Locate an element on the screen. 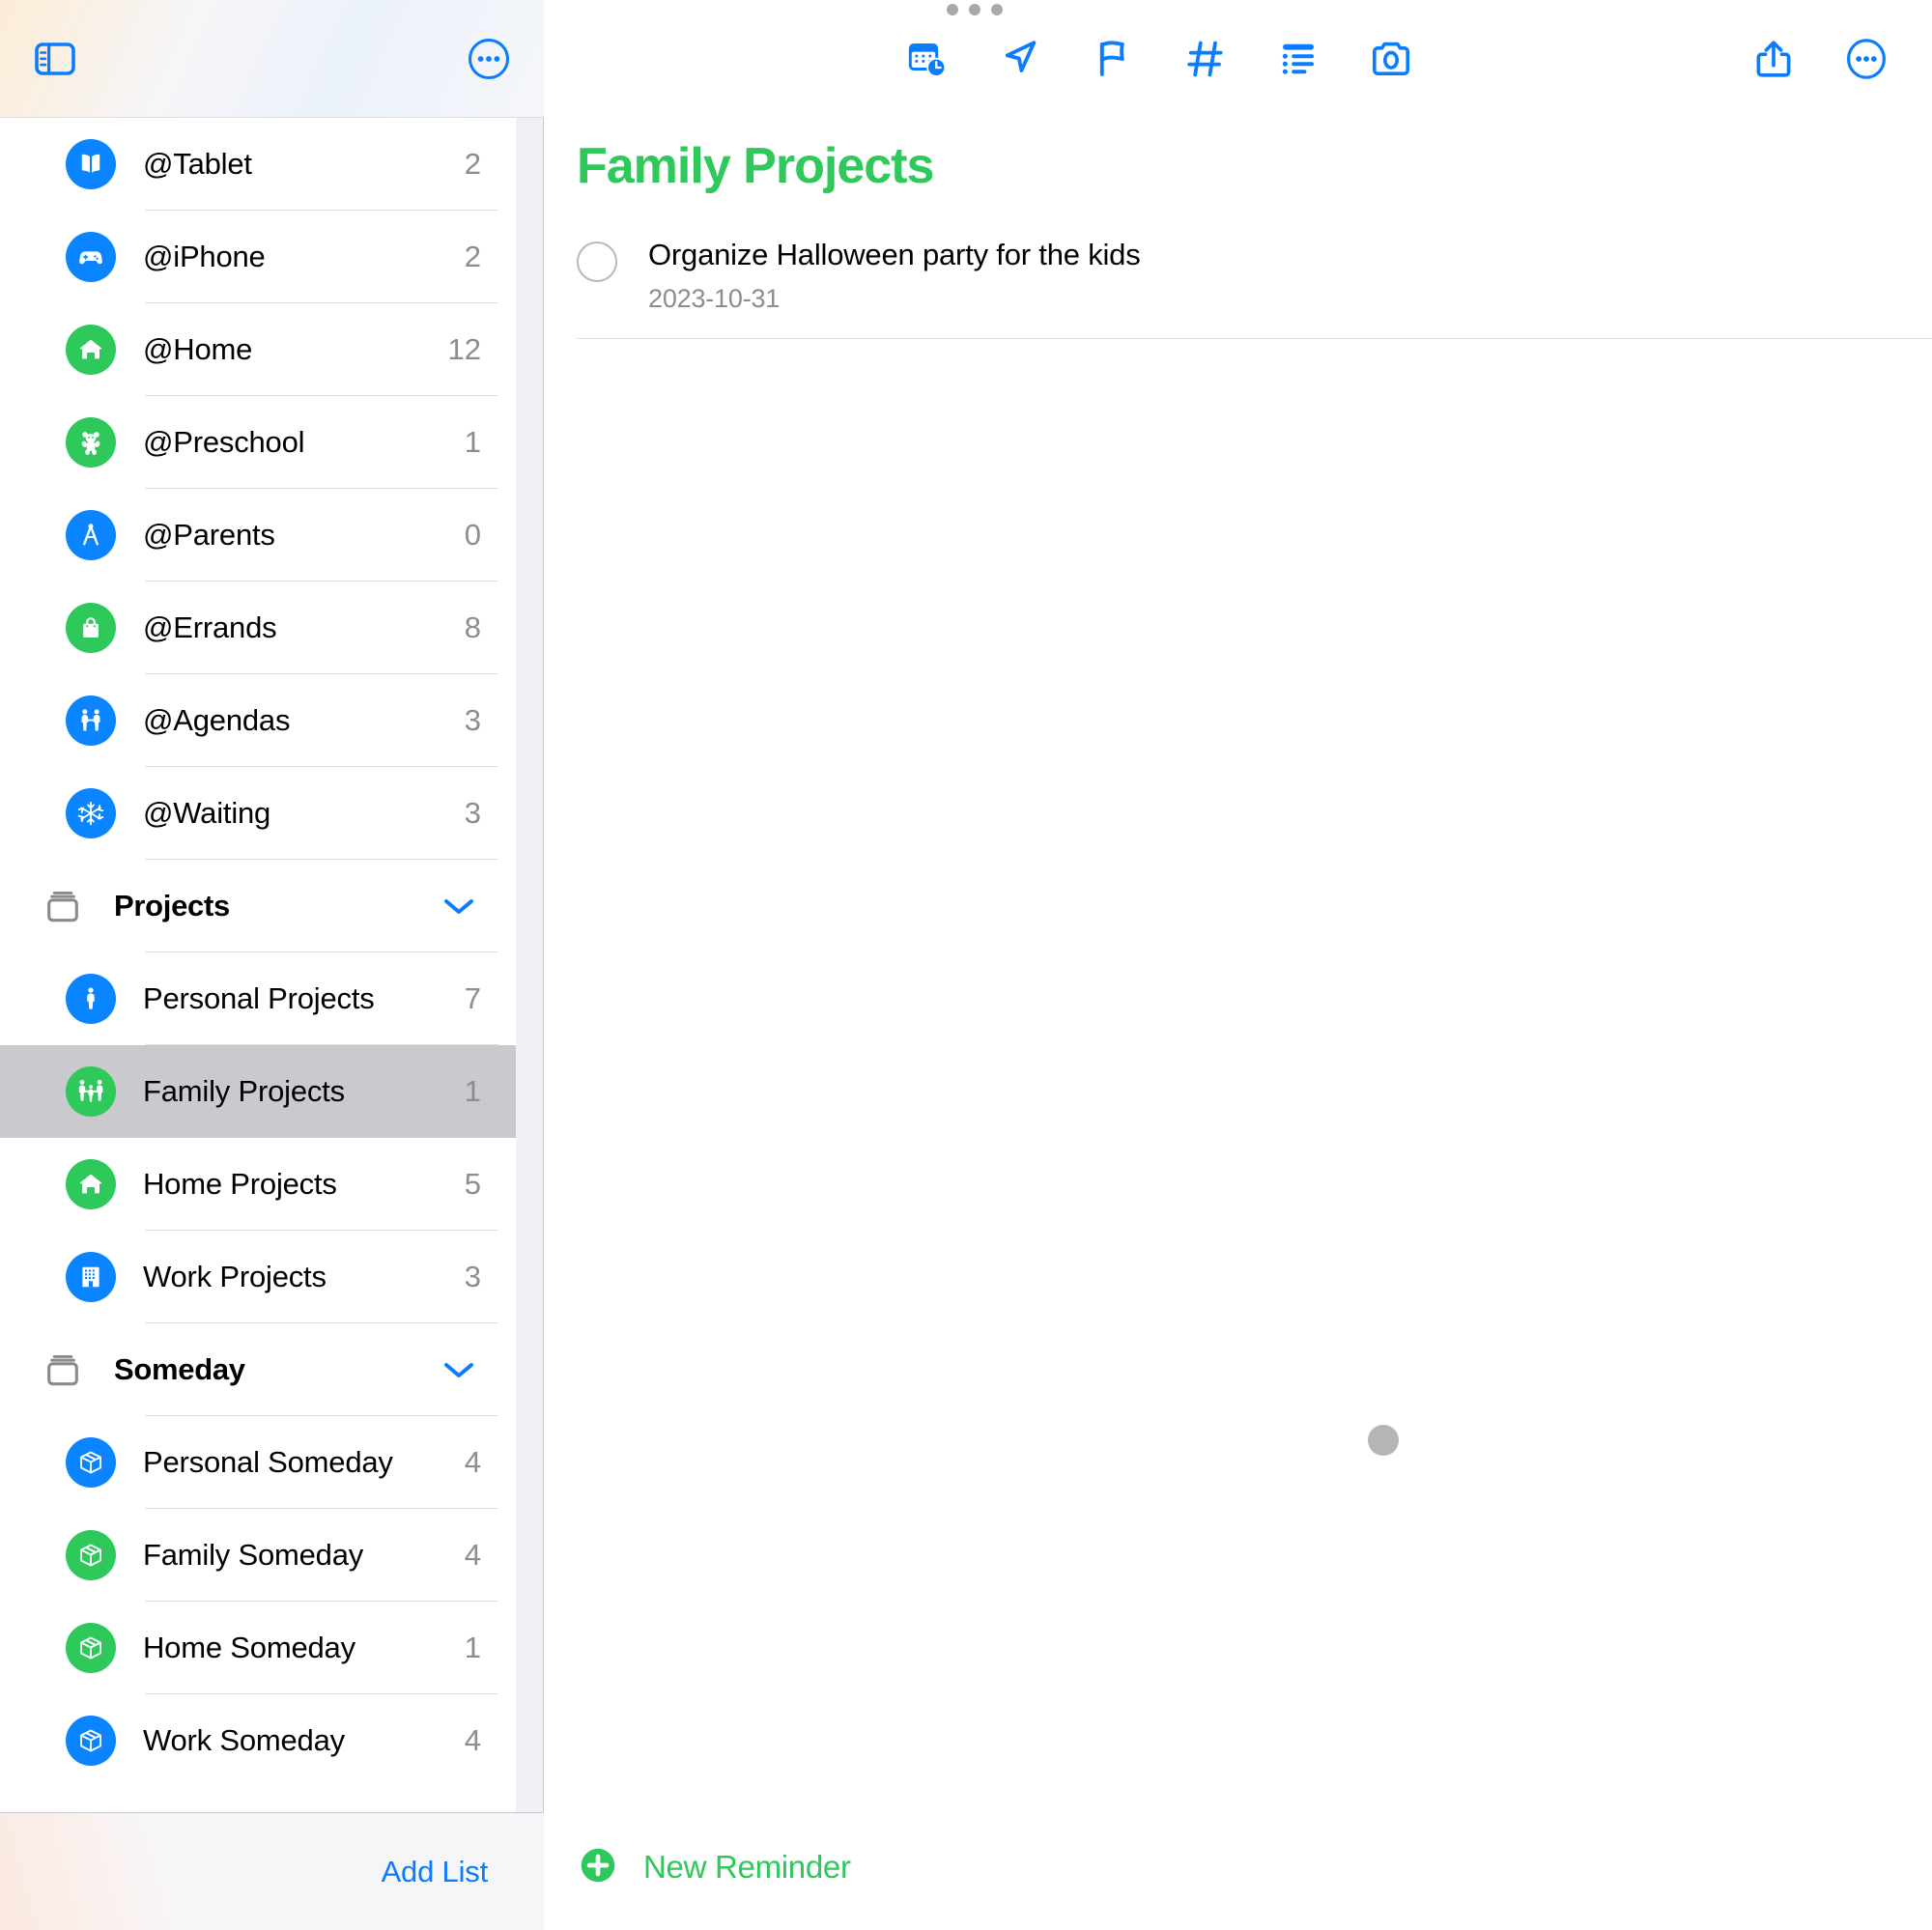 The image size is (1932, 1930). sidebar-item-errands: @Errands 8 is located at coordinates (258, 628).